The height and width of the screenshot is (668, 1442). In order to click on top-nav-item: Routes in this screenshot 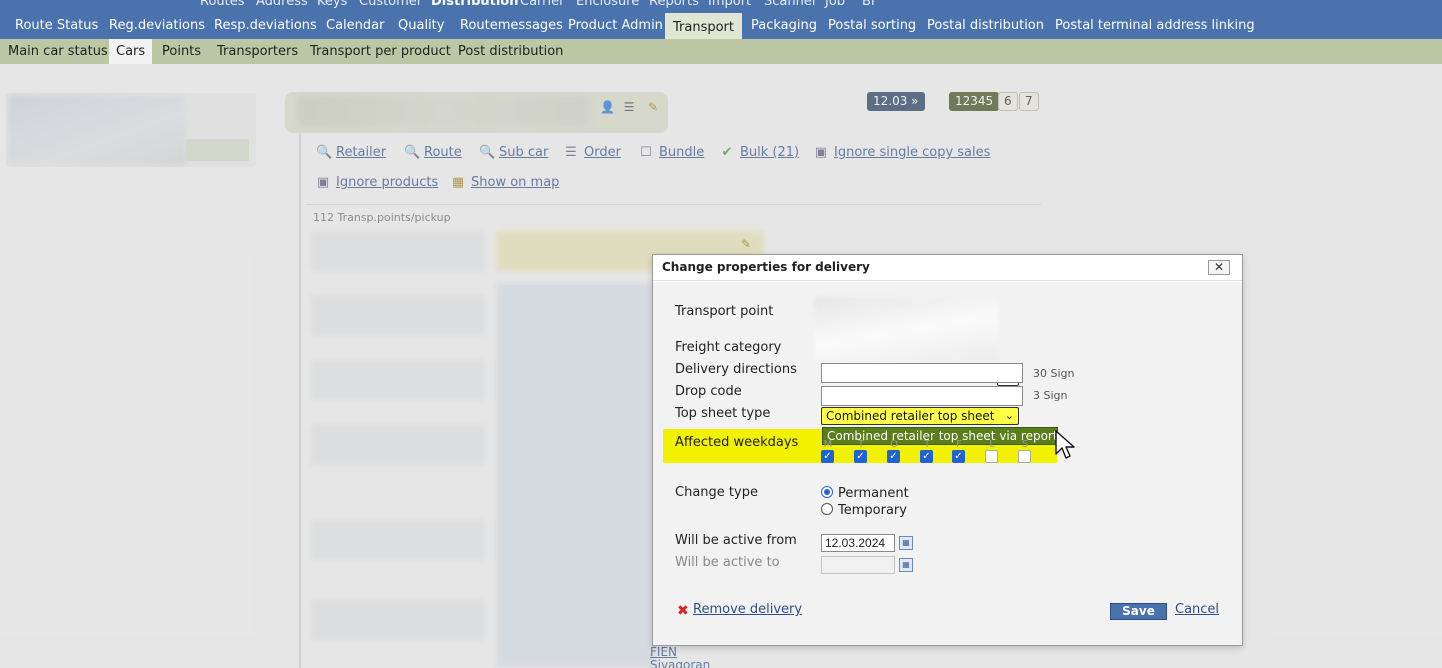, I will do `click(222, 4)`.